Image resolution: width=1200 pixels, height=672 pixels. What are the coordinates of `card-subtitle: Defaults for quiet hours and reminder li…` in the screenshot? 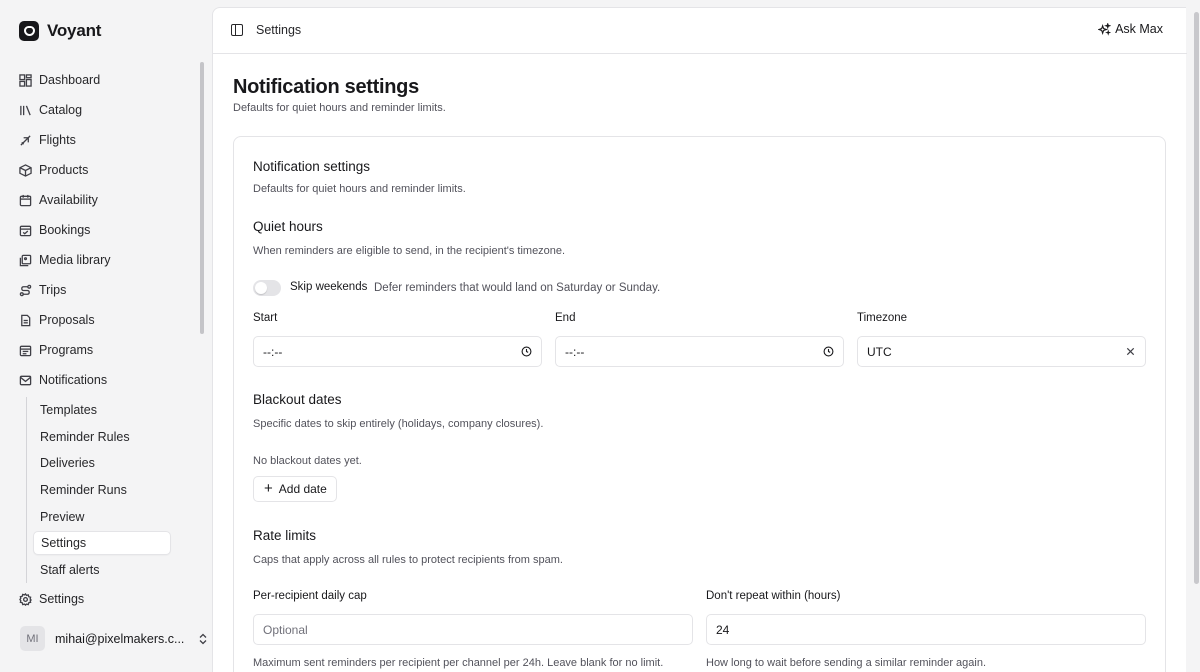 It's located at (359, 189).